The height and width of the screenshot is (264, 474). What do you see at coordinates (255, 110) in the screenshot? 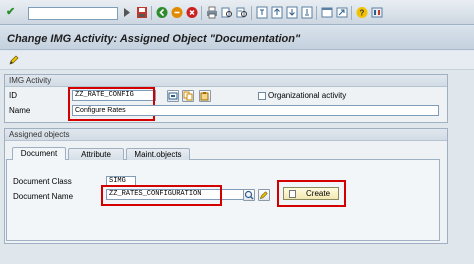
I see `name-field: Configure Rates` at bounding box center [255, 110].